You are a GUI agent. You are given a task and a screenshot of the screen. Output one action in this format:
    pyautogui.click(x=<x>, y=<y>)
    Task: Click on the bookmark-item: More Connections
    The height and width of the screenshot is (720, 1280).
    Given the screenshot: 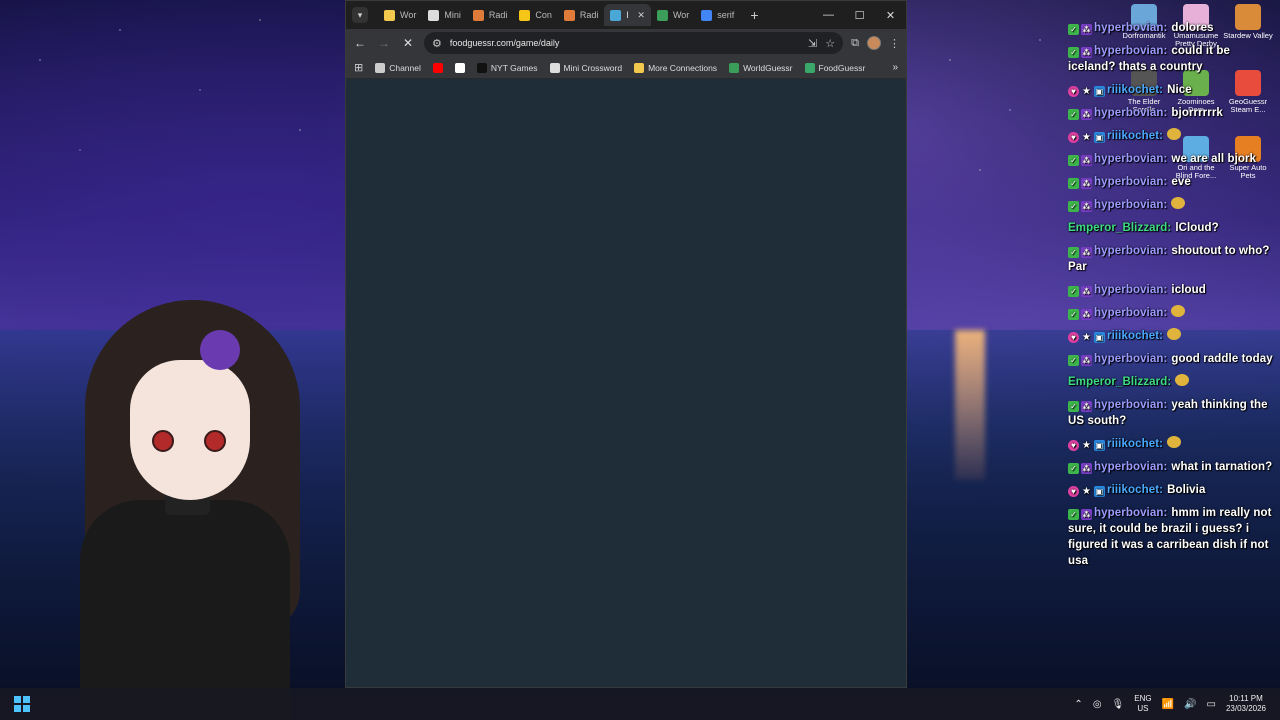 What is the action you would take?
    pyautogui.click(x=675, y=67)
    